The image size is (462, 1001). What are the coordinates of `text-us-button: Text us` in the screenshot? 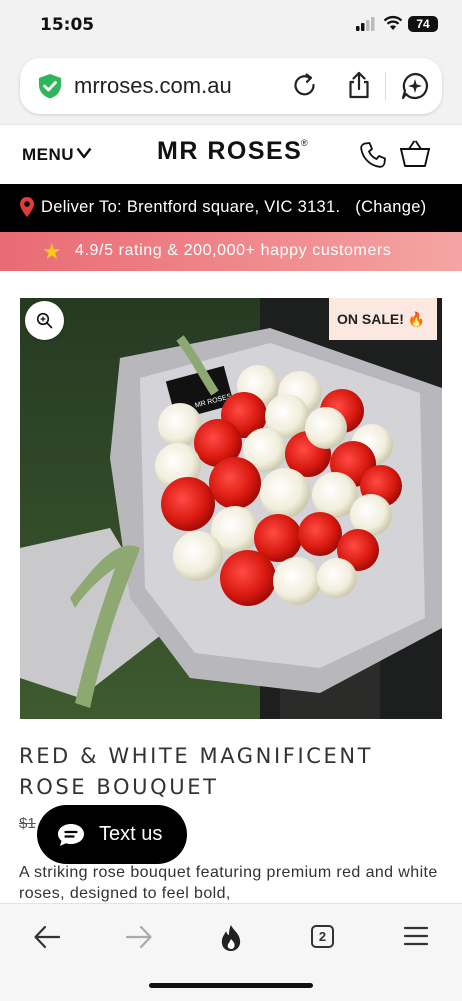 It's located at (112, 834).